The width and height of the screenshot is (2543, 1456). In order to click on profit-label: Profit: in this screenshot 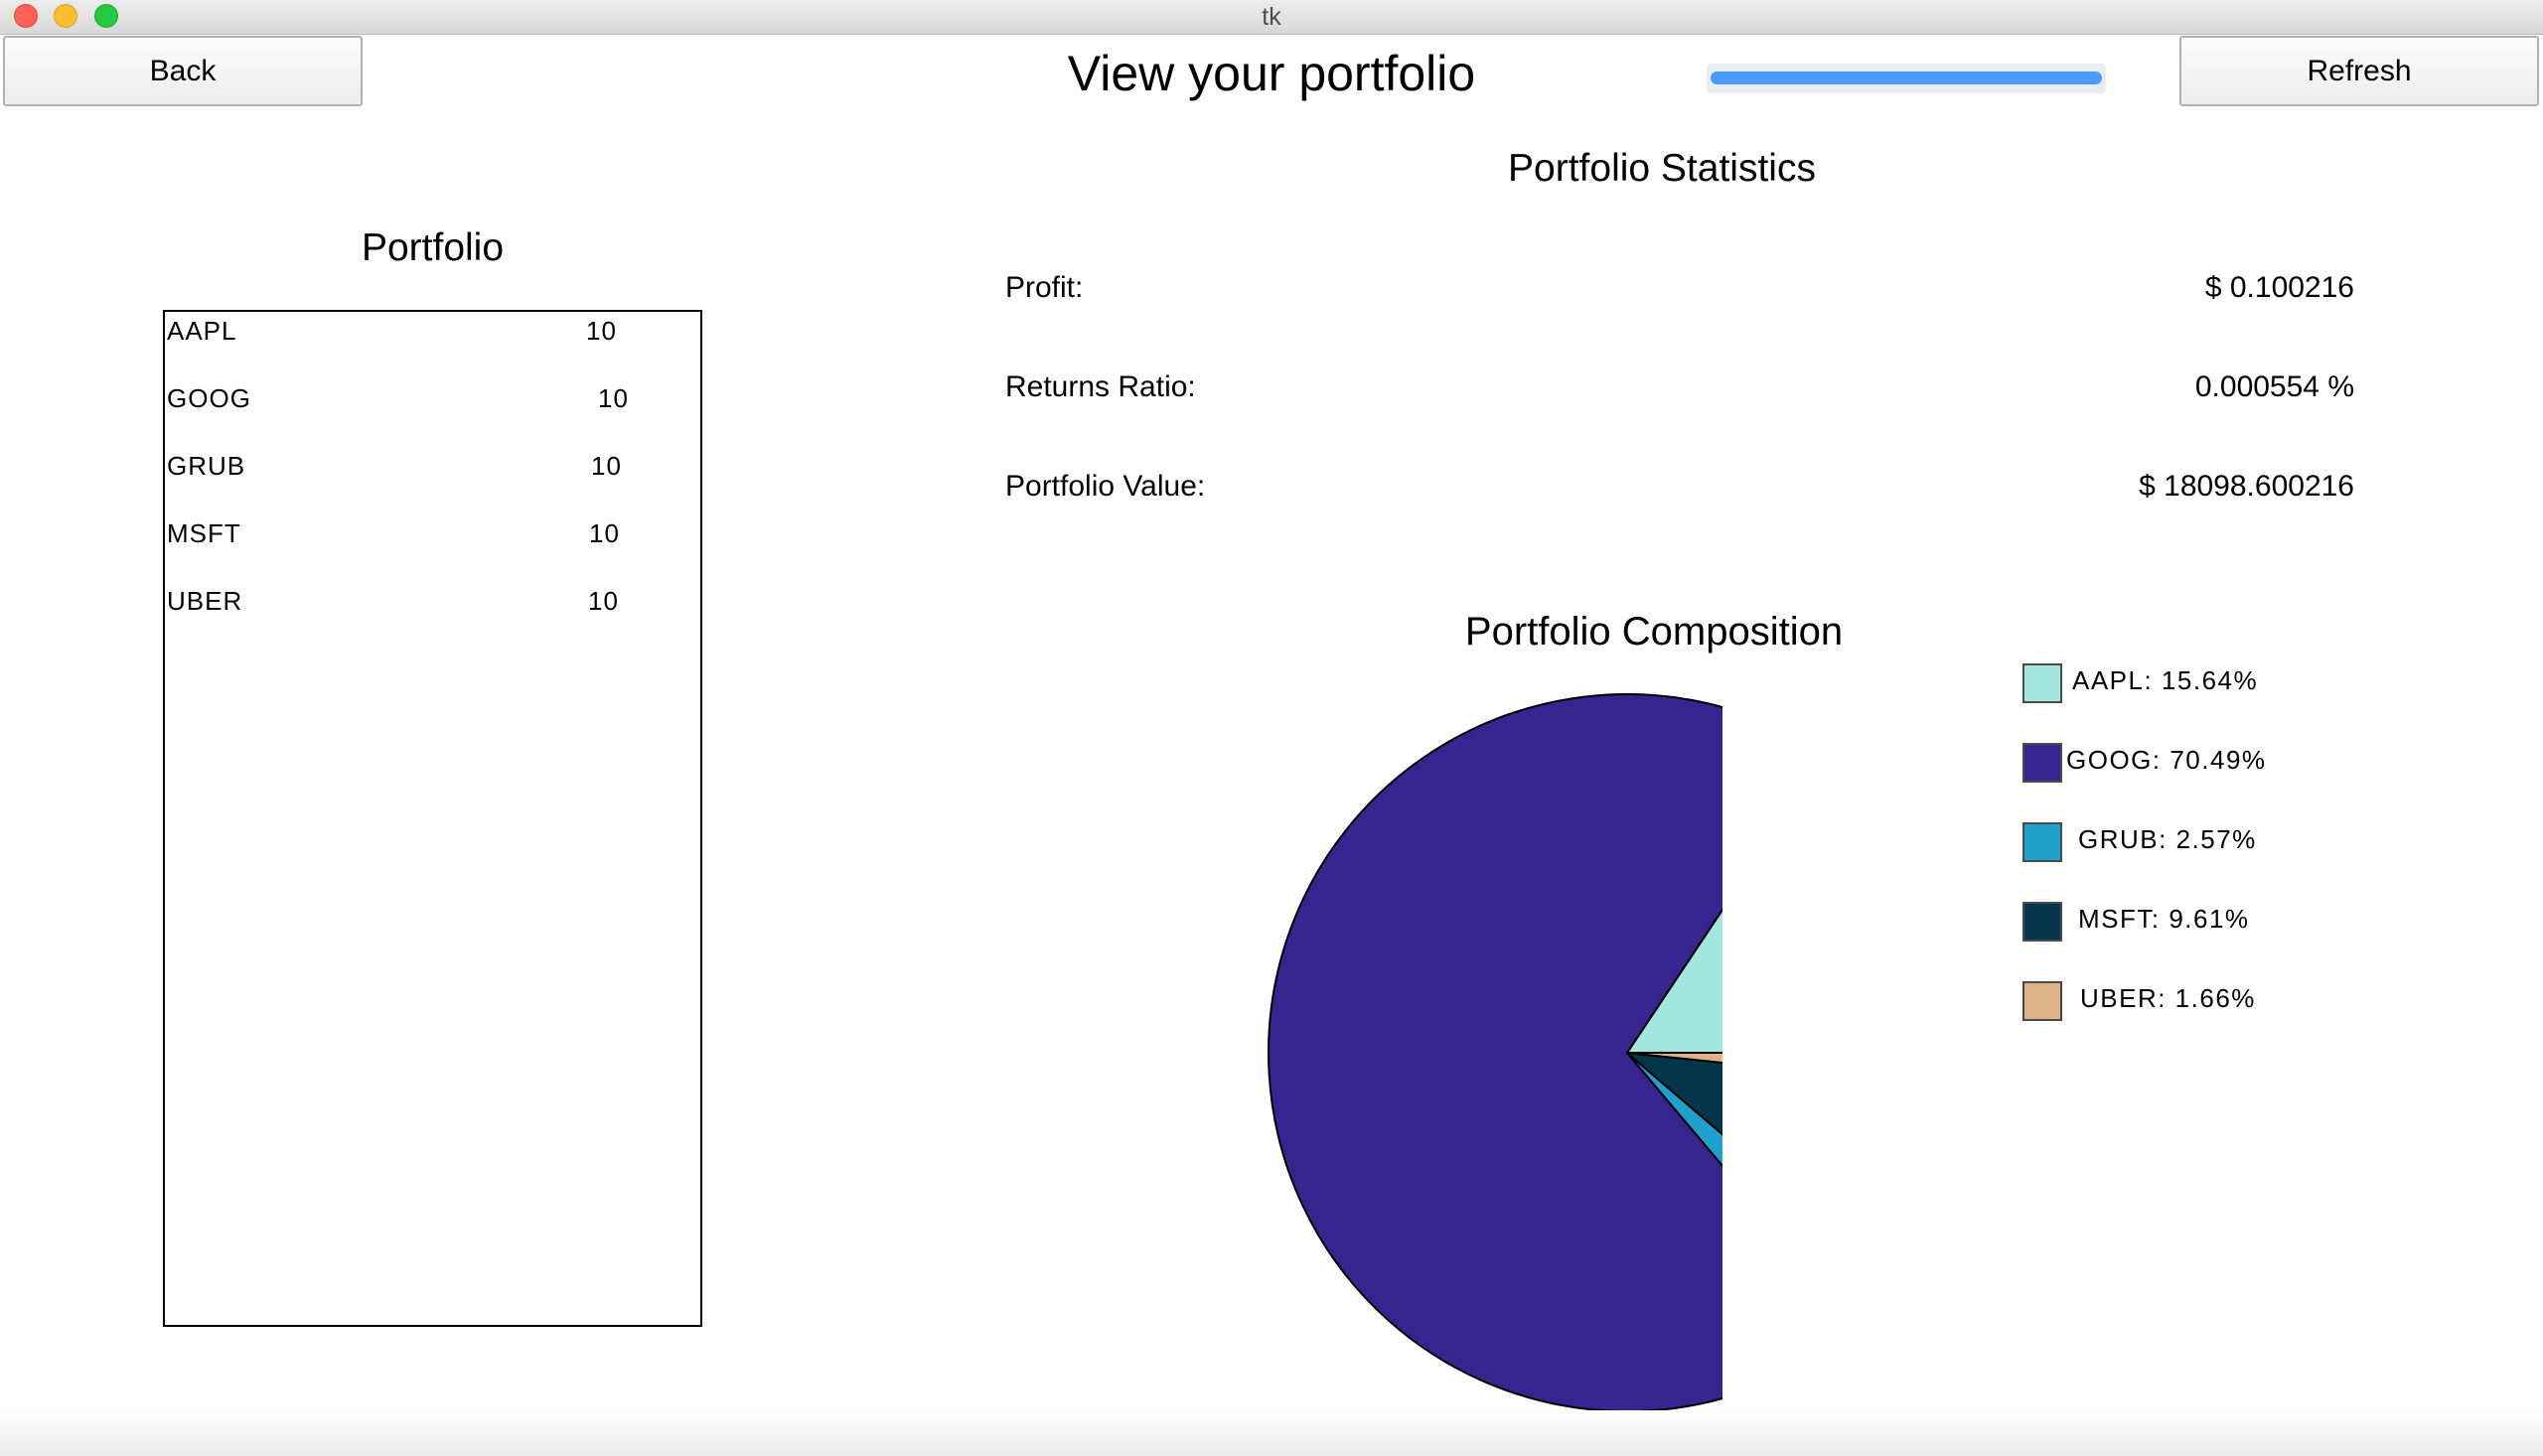, I will do `click(1044, 287)`.